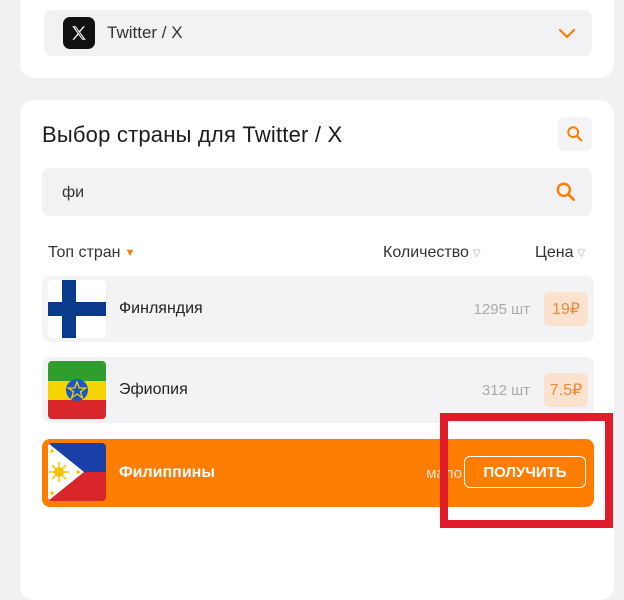 The width and height of the screenshot is (624, 600). Describe the element at coordinates (192, 134) in the screenshot. I see `page-title: Выбор страны для Twitter / X` at that location.